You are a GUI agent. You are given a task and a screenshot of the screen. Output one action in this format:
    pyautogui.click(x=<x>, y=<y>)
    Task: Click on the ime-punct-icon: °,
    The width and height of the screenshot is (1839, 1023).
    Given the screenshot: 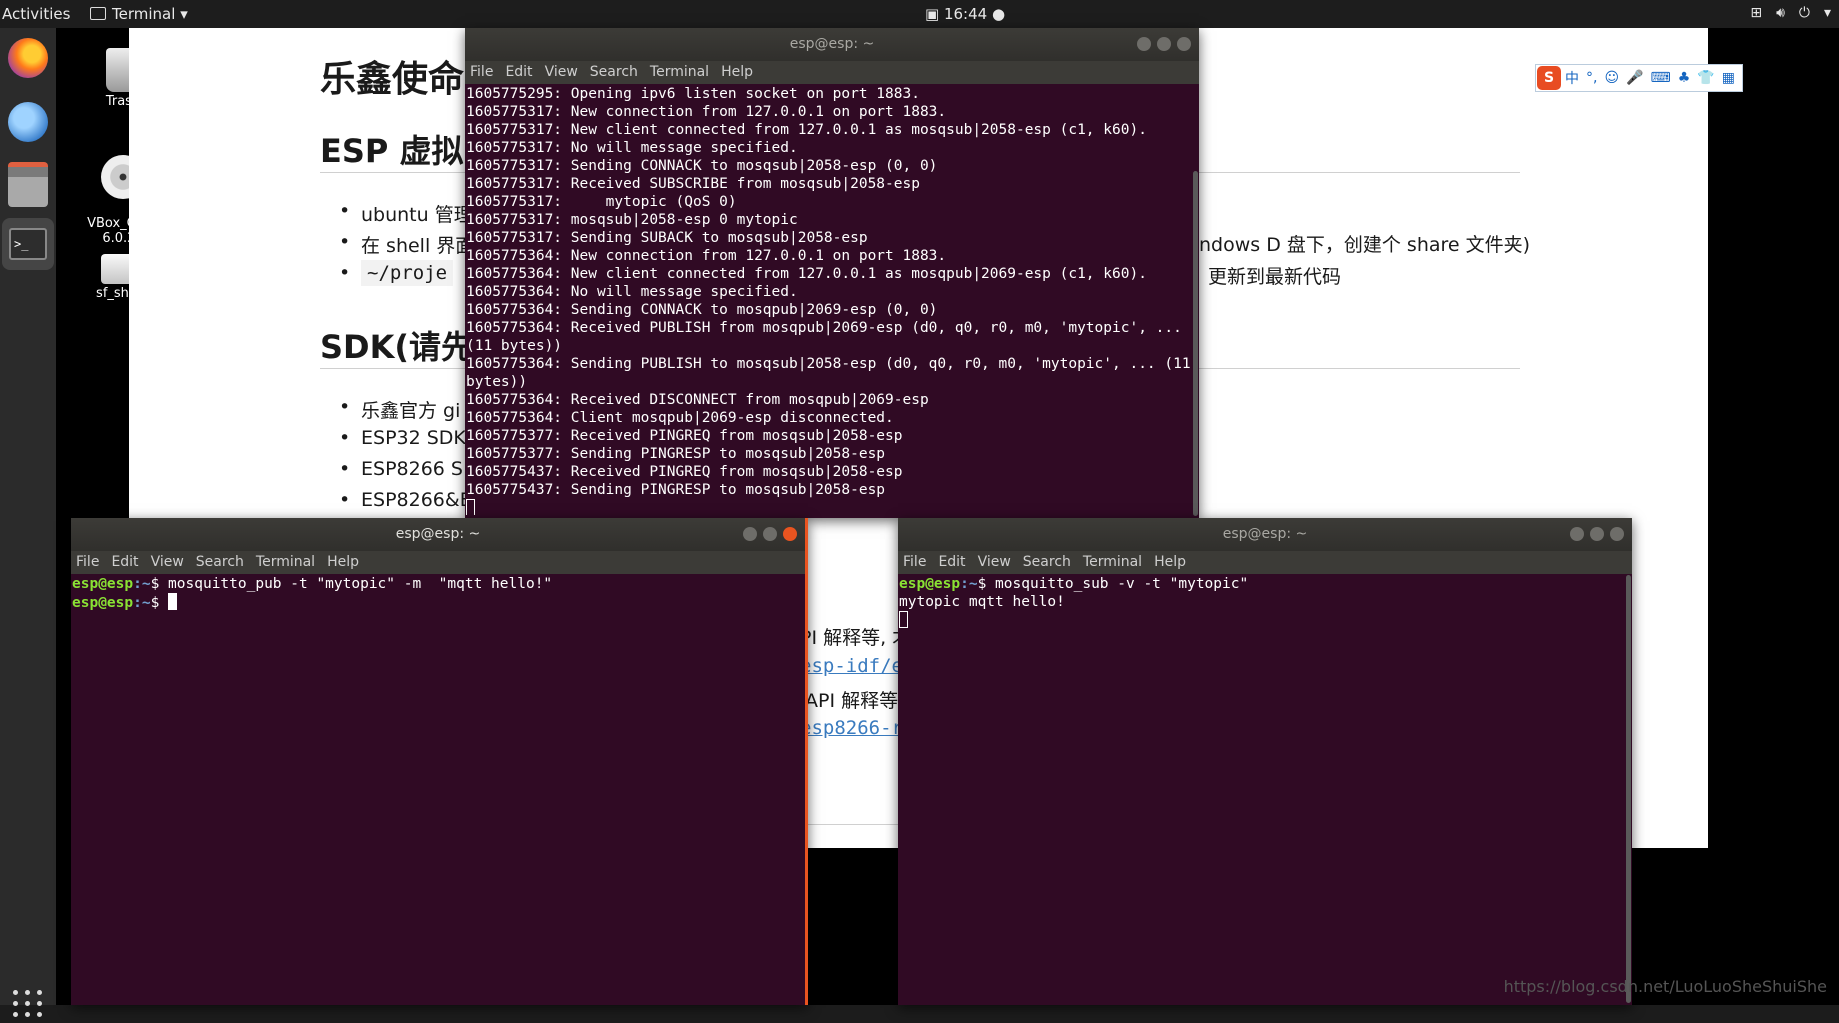 What is the action you would take?
    pyautogui.click(x=1591, y=78)
    